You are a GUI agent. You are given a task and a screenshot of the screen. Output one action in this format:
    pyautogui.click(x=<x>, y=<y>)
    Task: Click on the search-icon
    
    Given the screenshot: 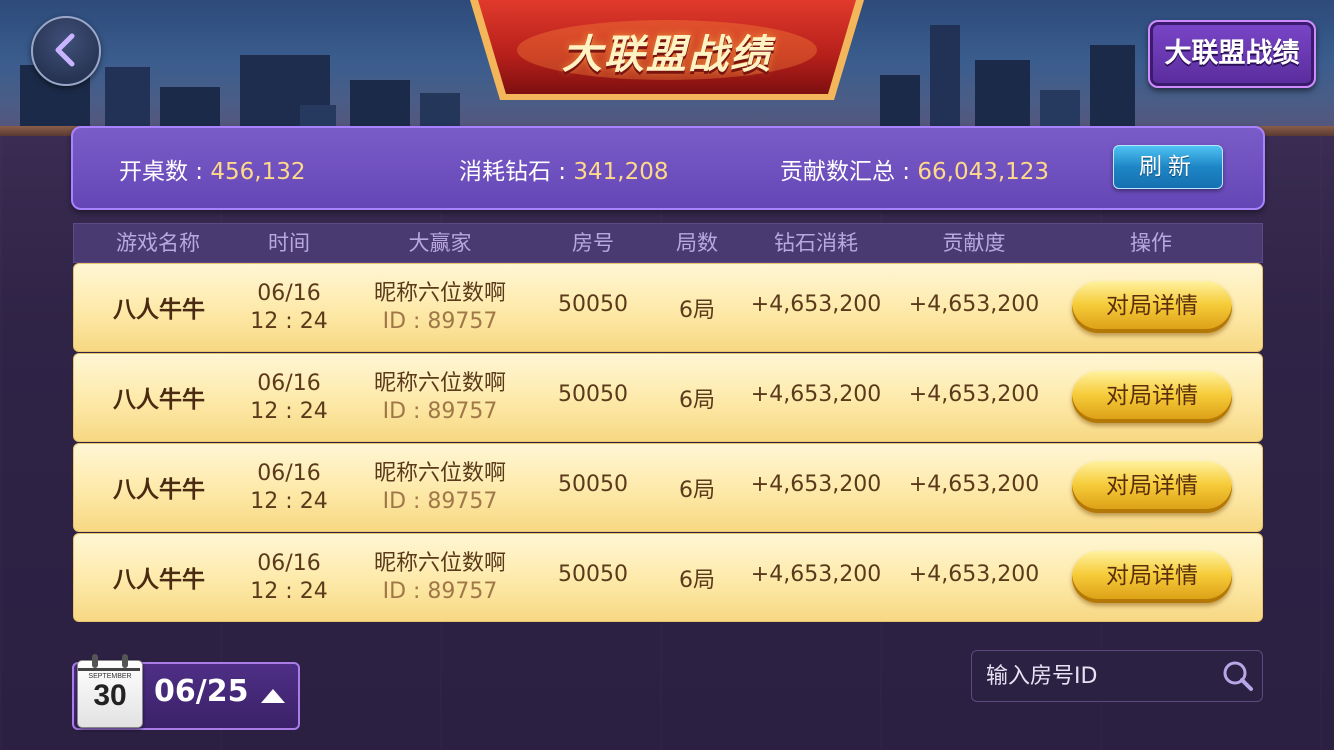 What is the action you would take?
    pyautogui.click(x=1238, y=676)
    